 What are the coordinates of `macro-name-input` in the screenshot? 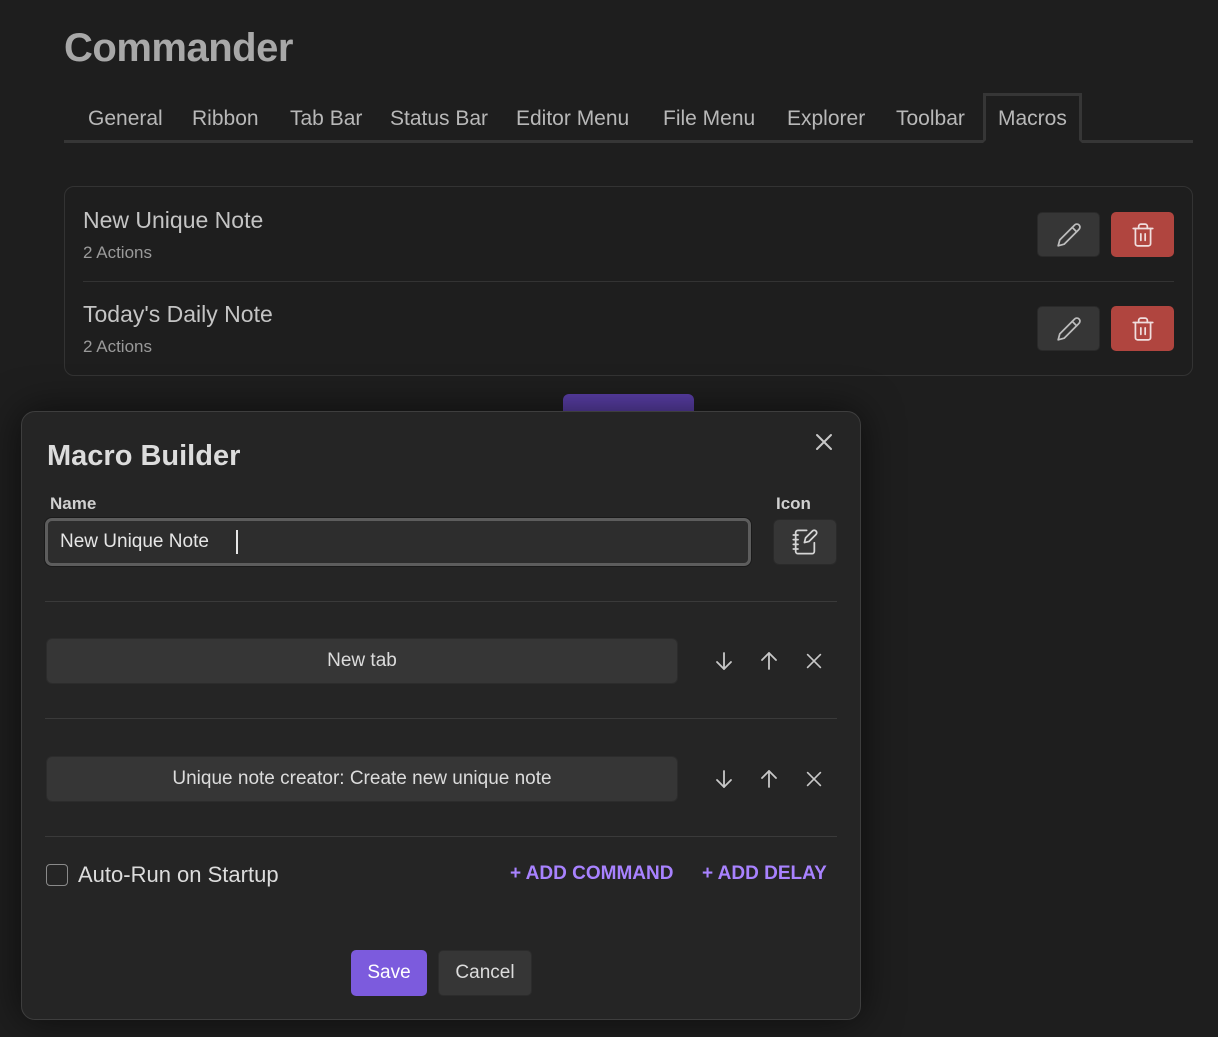 It's located at (398, 542).